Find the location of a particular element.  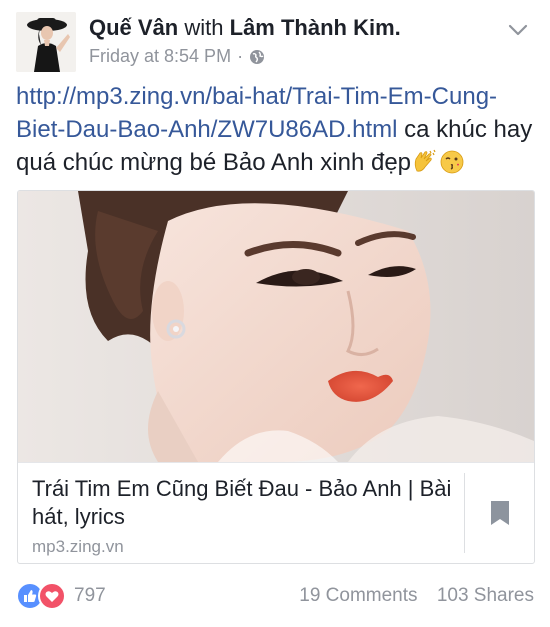

post-stats: 19 Comments 103 Shares is located at coordinates (416, 596).